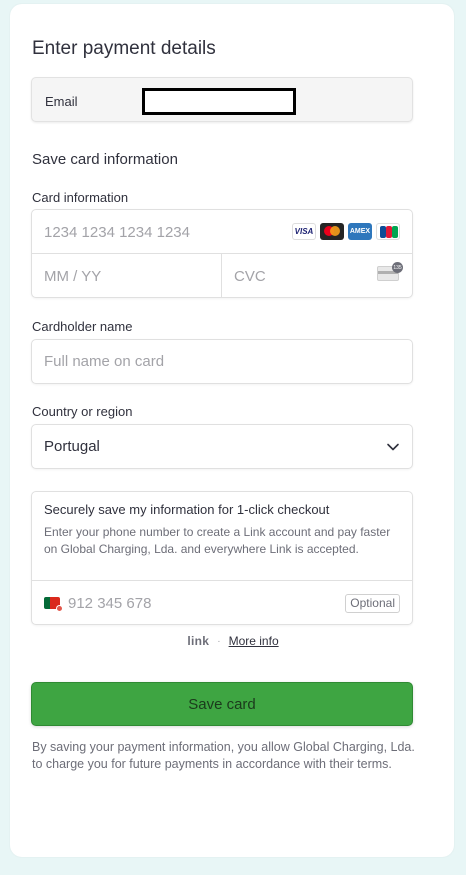 The width and height of the screenshot is (466, 875). Describe the element at coordinates (59, 608) in the screenshot. I see `flag-badge-icon` at that location.